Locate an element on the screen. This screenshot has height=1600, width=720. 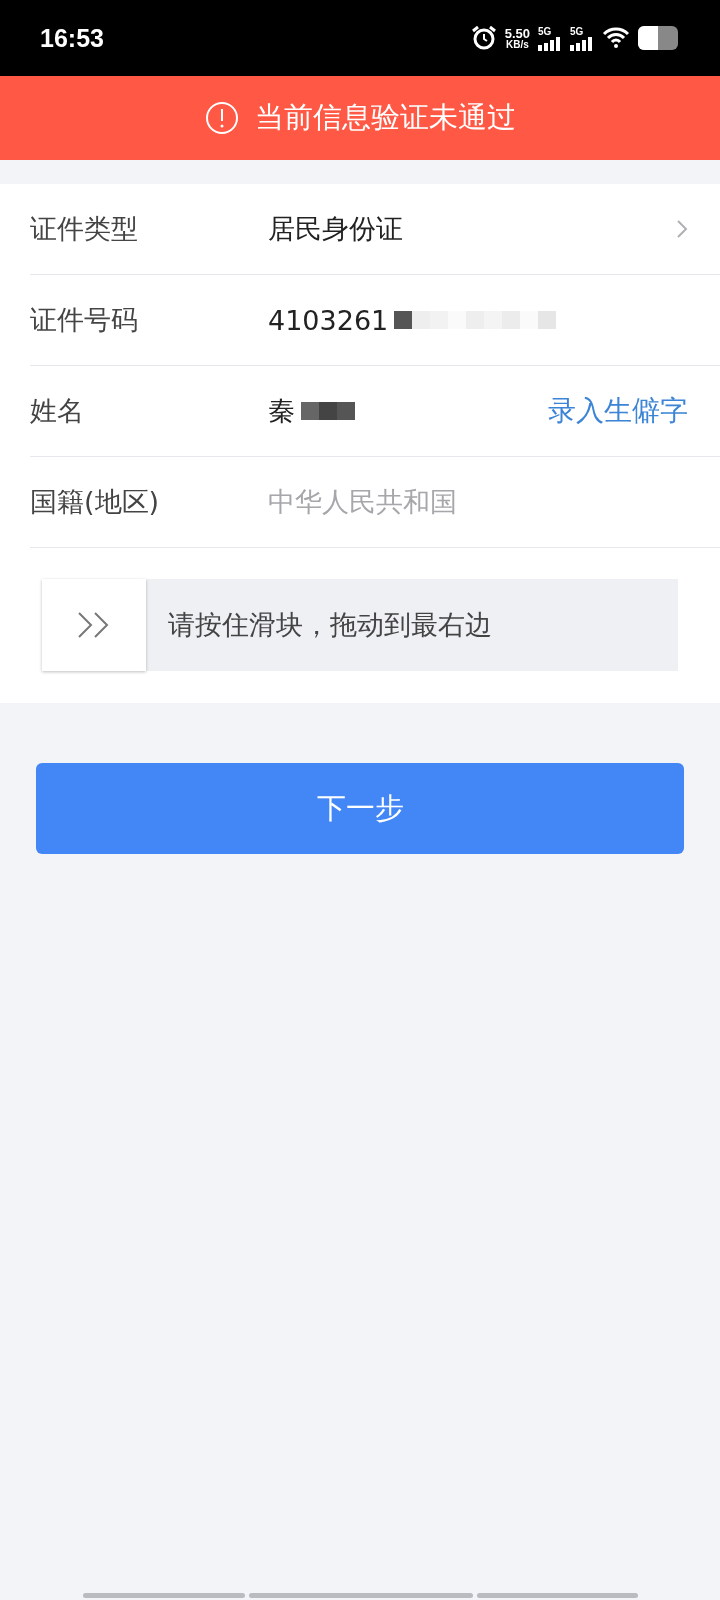
slider-track: 请按住滑块，拖动到最右边 is located at coordinates (360, 625).